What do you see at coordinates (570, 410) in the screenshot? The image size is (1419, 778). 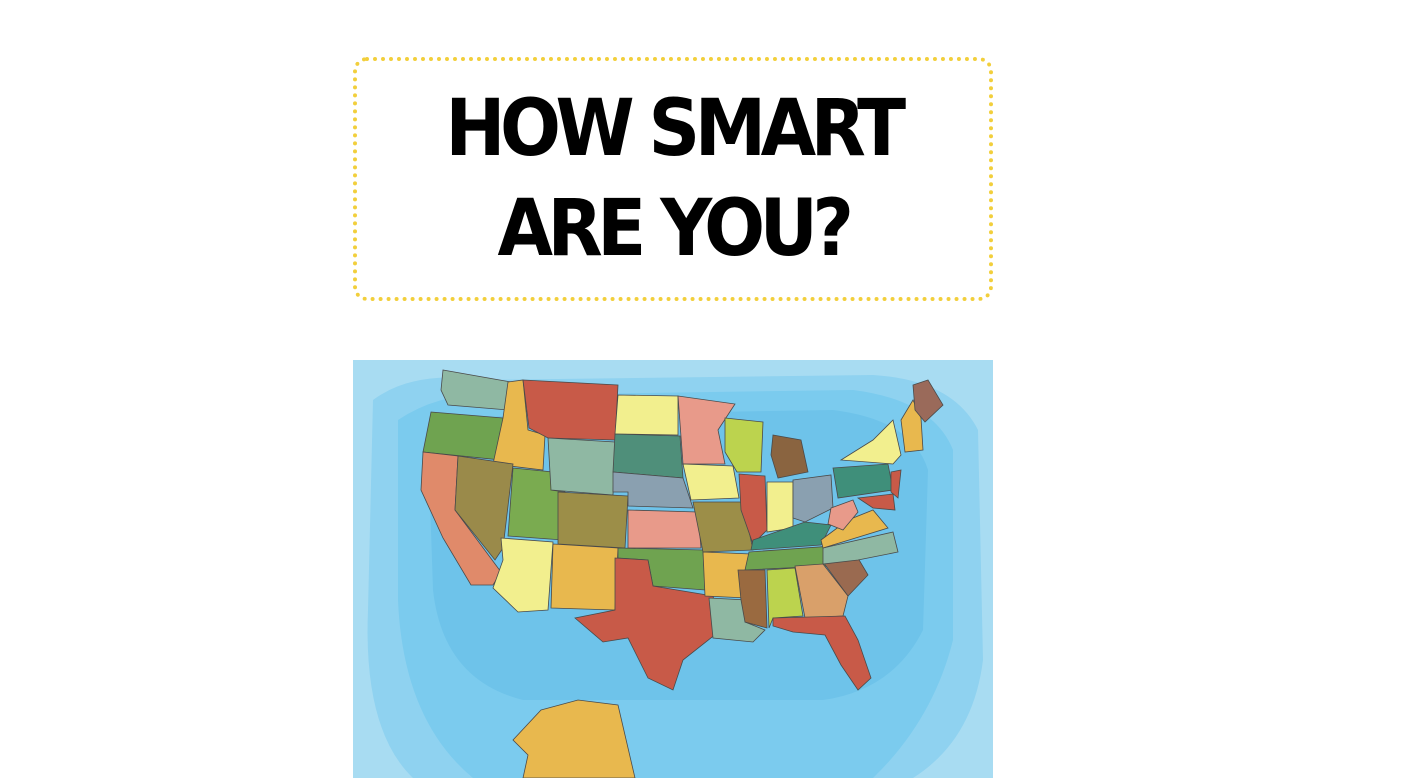 I see `state-montana` at bounding box center [570, 410].